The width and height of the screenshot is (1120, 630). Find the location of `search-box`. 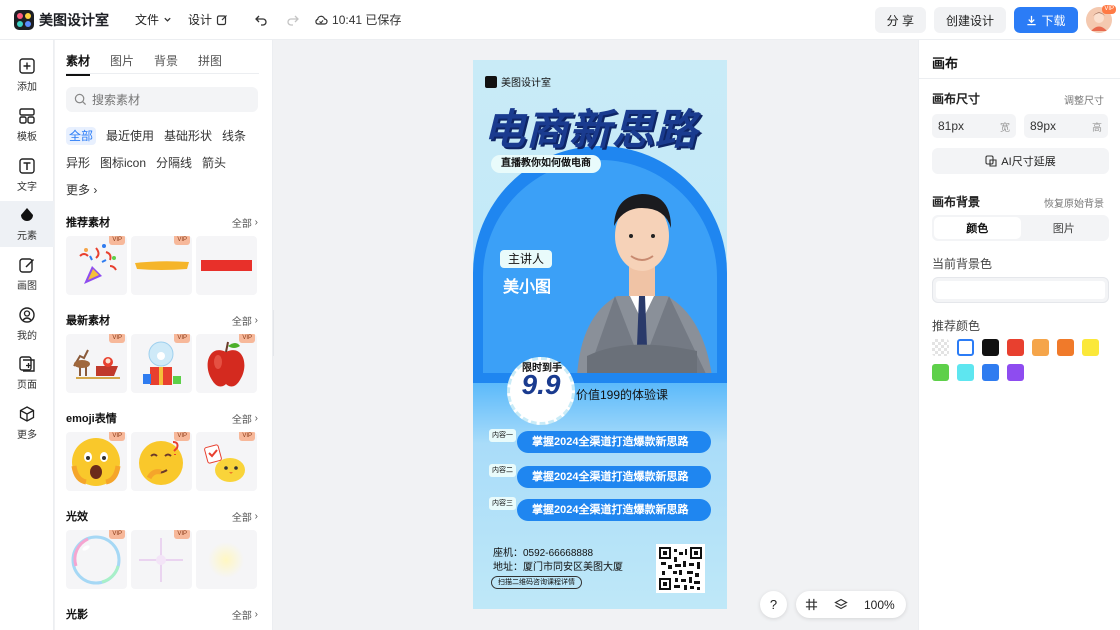

search-box is located at coordinates (162, 99).